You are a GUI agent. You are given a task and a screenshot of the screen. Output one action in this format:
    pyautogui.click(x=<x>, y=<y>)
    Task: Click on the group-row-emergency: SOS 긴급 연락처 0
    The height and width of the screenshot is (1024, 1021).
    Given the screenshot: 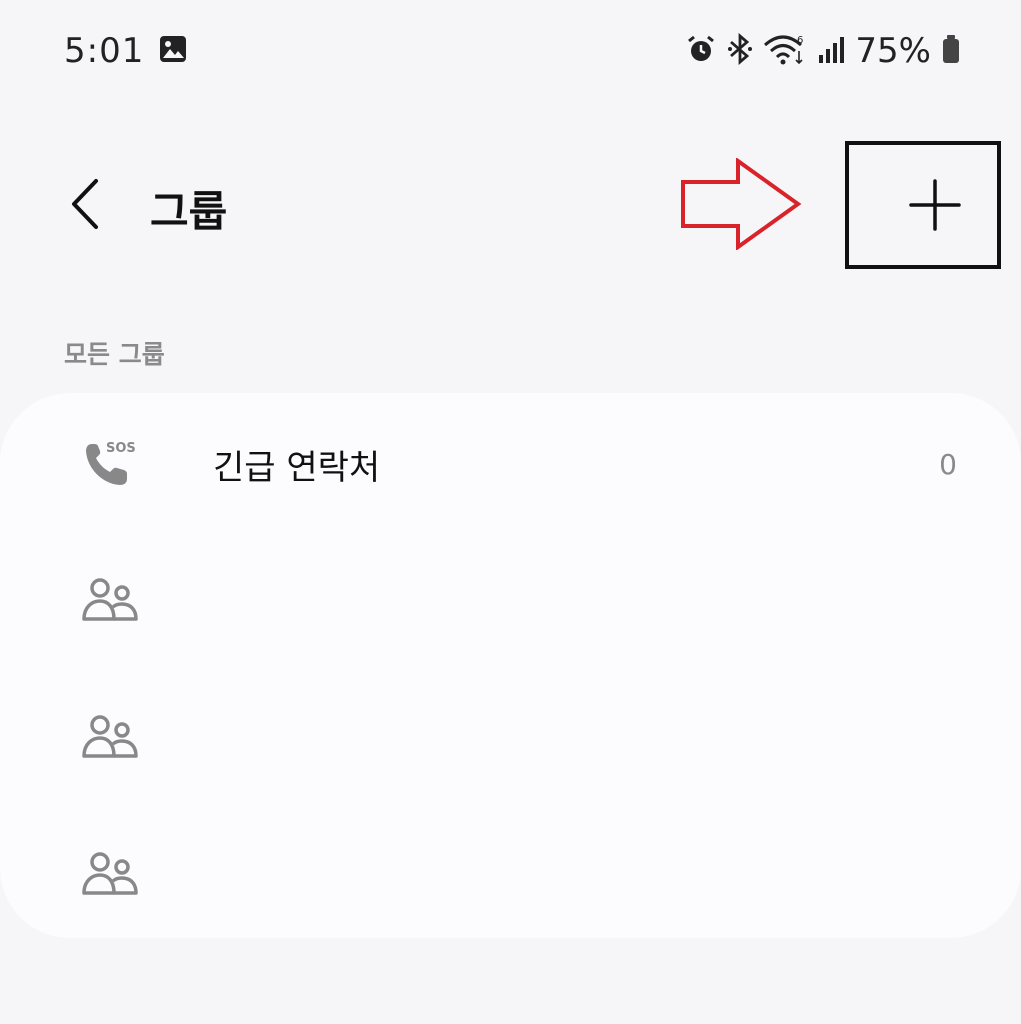 What is the action you would take?
    pyautogui.click(x=510, y=461)
    